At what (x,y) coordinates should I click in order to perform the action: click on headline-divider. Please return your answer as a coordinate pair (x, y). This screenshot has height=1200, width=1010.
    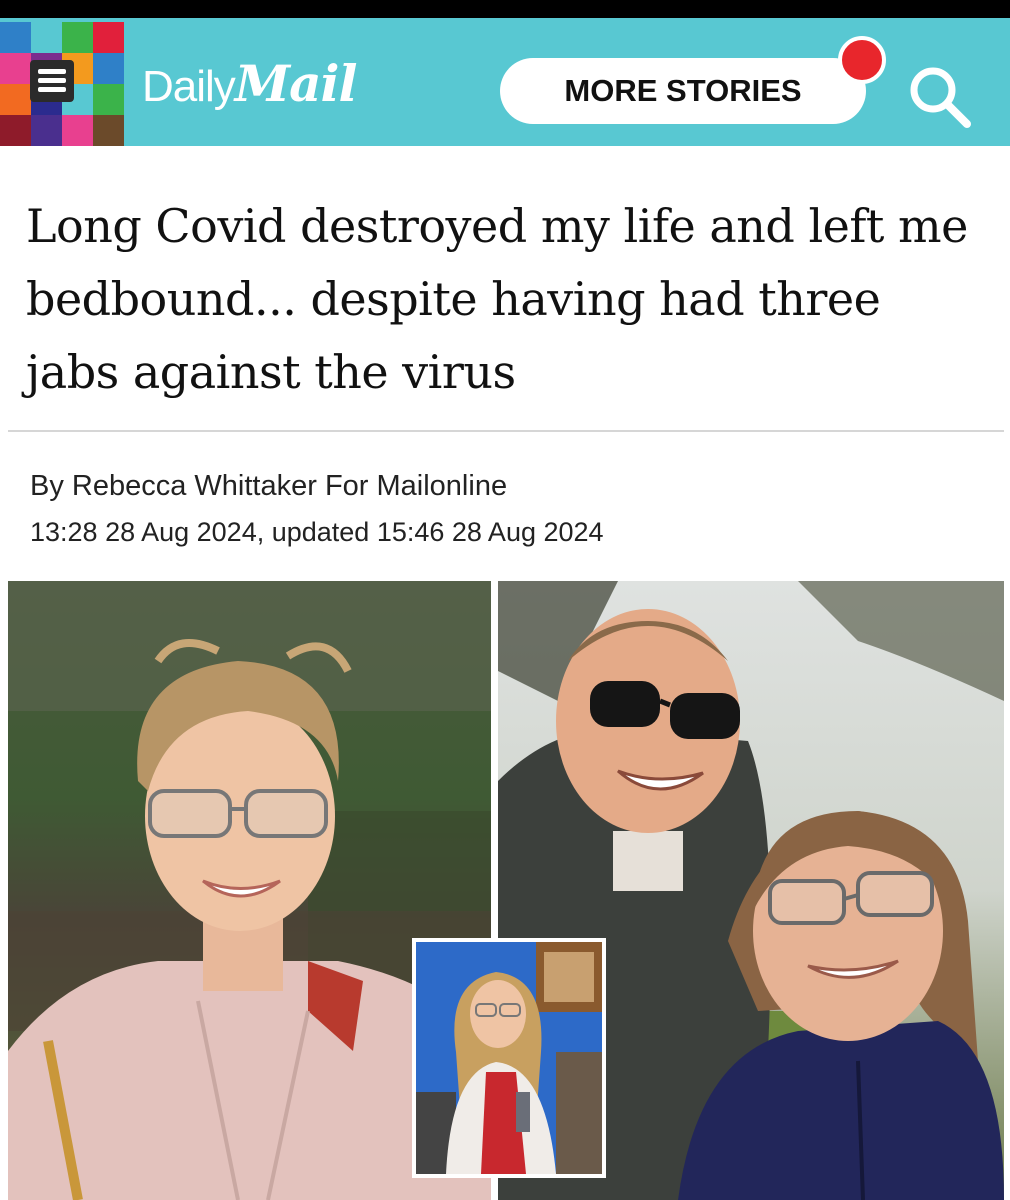
    Looking at the image, I should click on (506, 431).